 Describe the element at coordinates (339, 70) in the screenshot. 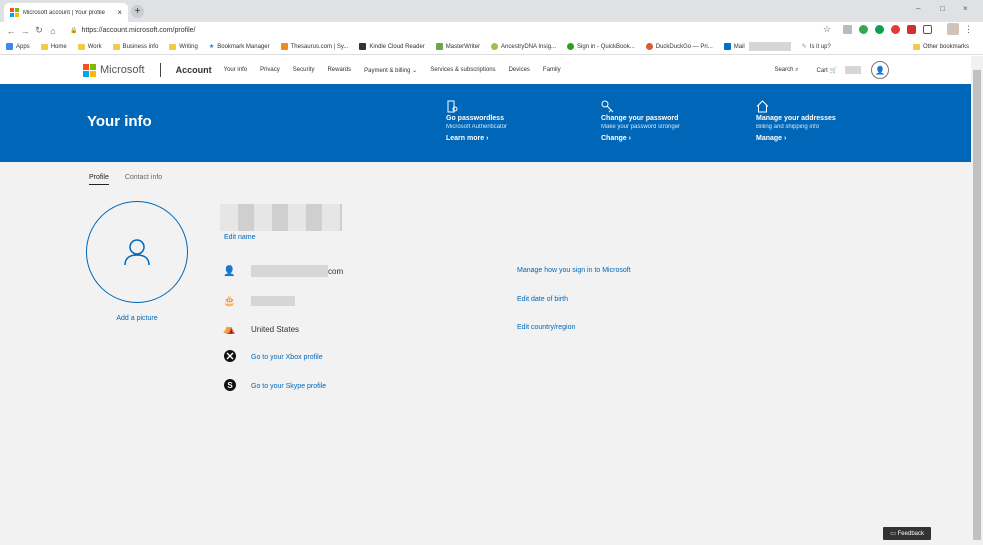

I see `nav-rewards: Rewards` at that location.